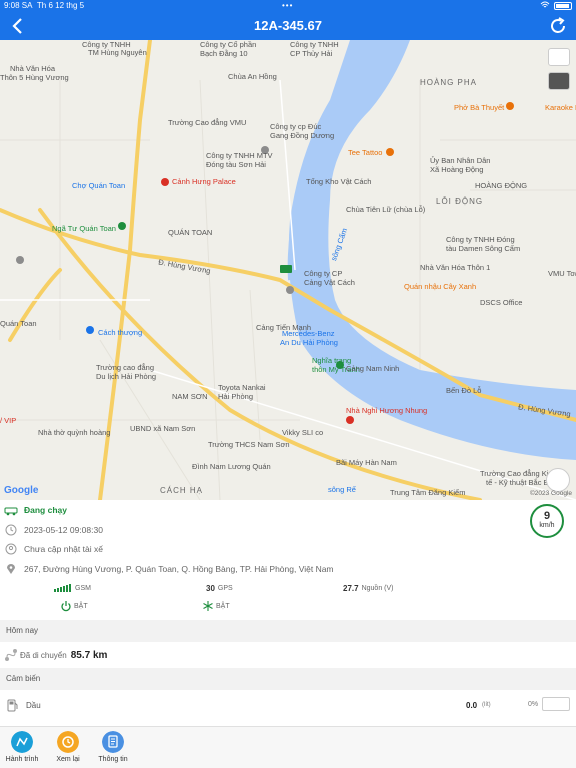 This screenshot has width=576, height=768. What do you see at coordinates (18, 5) in the screenshot?
I see `clock-text: 9:08 SA` at bounding box center [18, 5].